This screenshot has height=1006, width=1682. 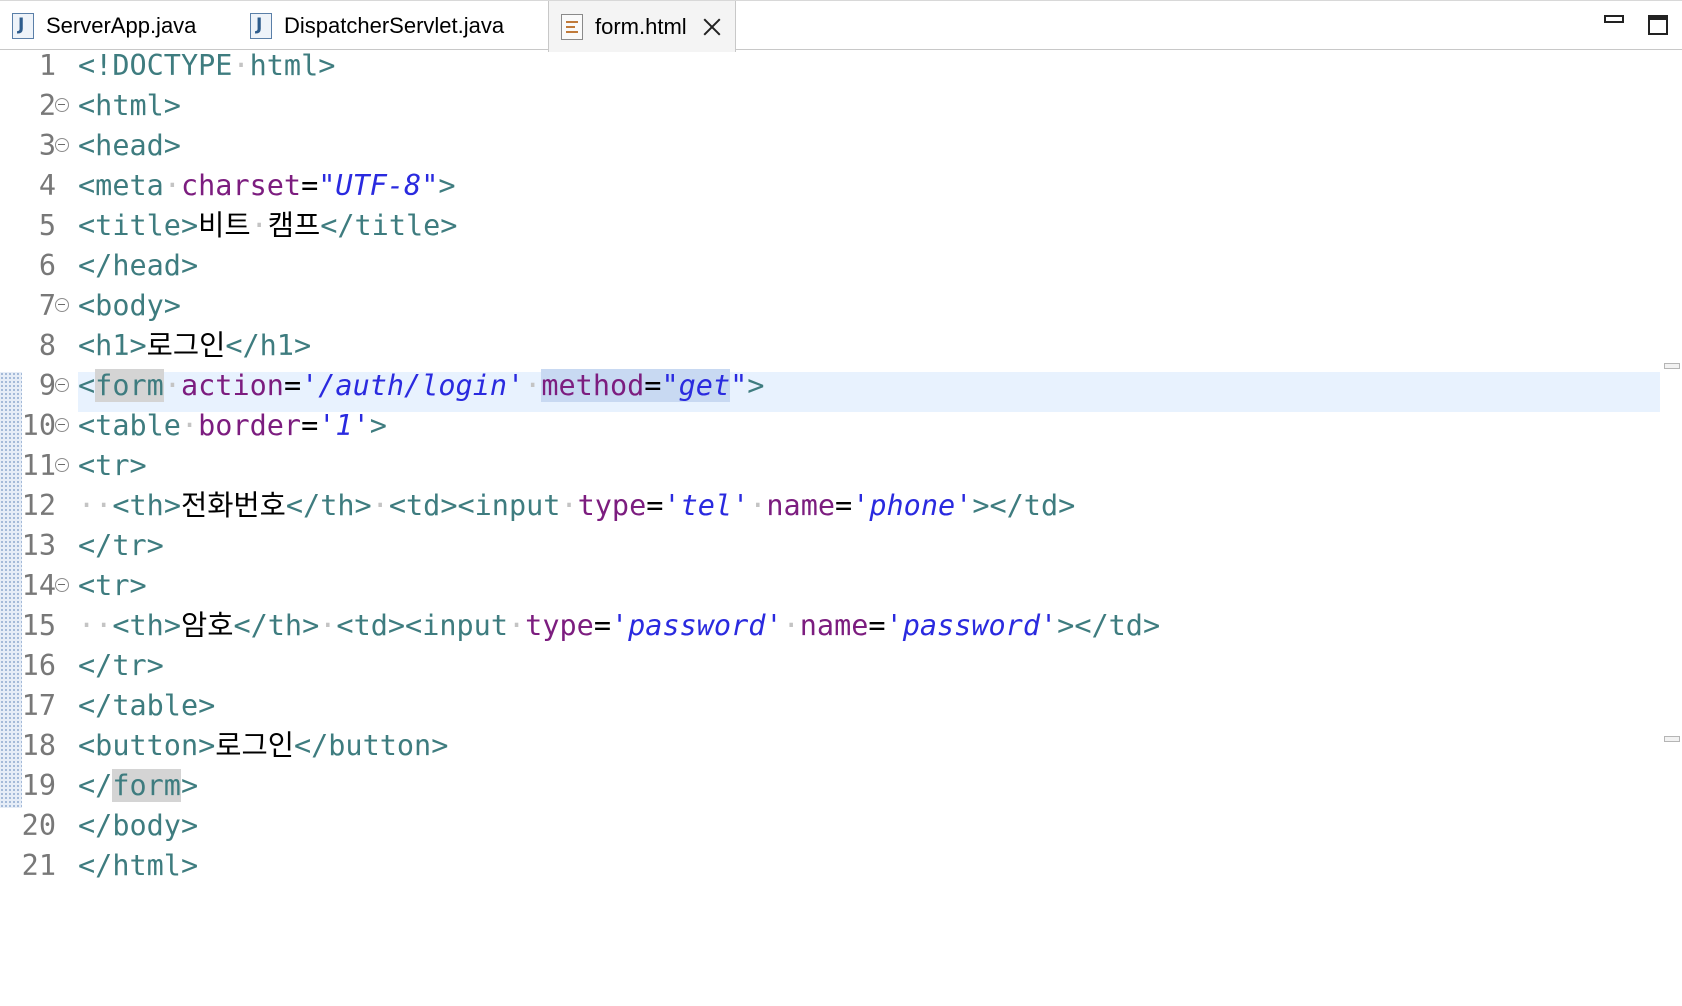 What do you see at coordinates (712, 27) in the screenshot?
I see `close-icon` at bounding box center [712, 27].